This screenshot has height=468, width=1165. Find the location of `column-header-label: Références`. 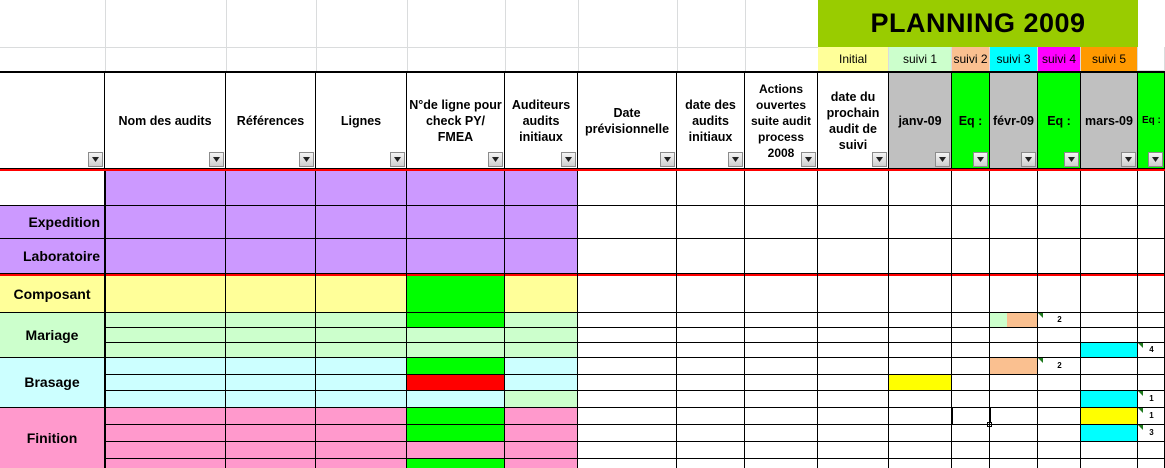

column-header-label: Références is located at coordinates (270, 121).